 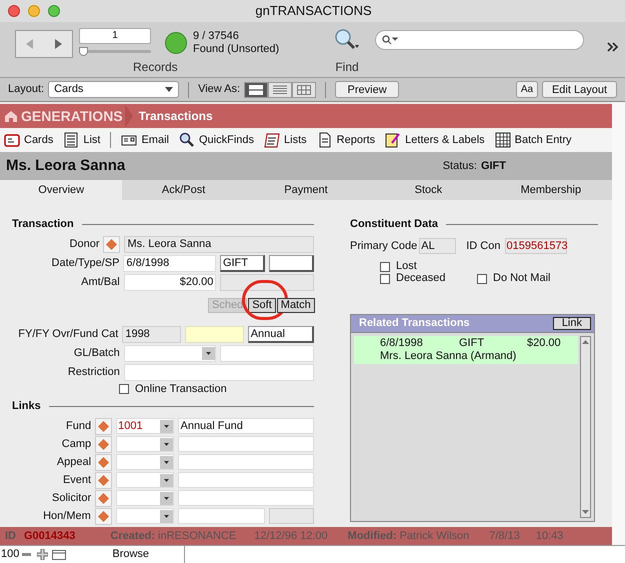 I want to click on record-id: G0014343, so click(x=50, y=536).